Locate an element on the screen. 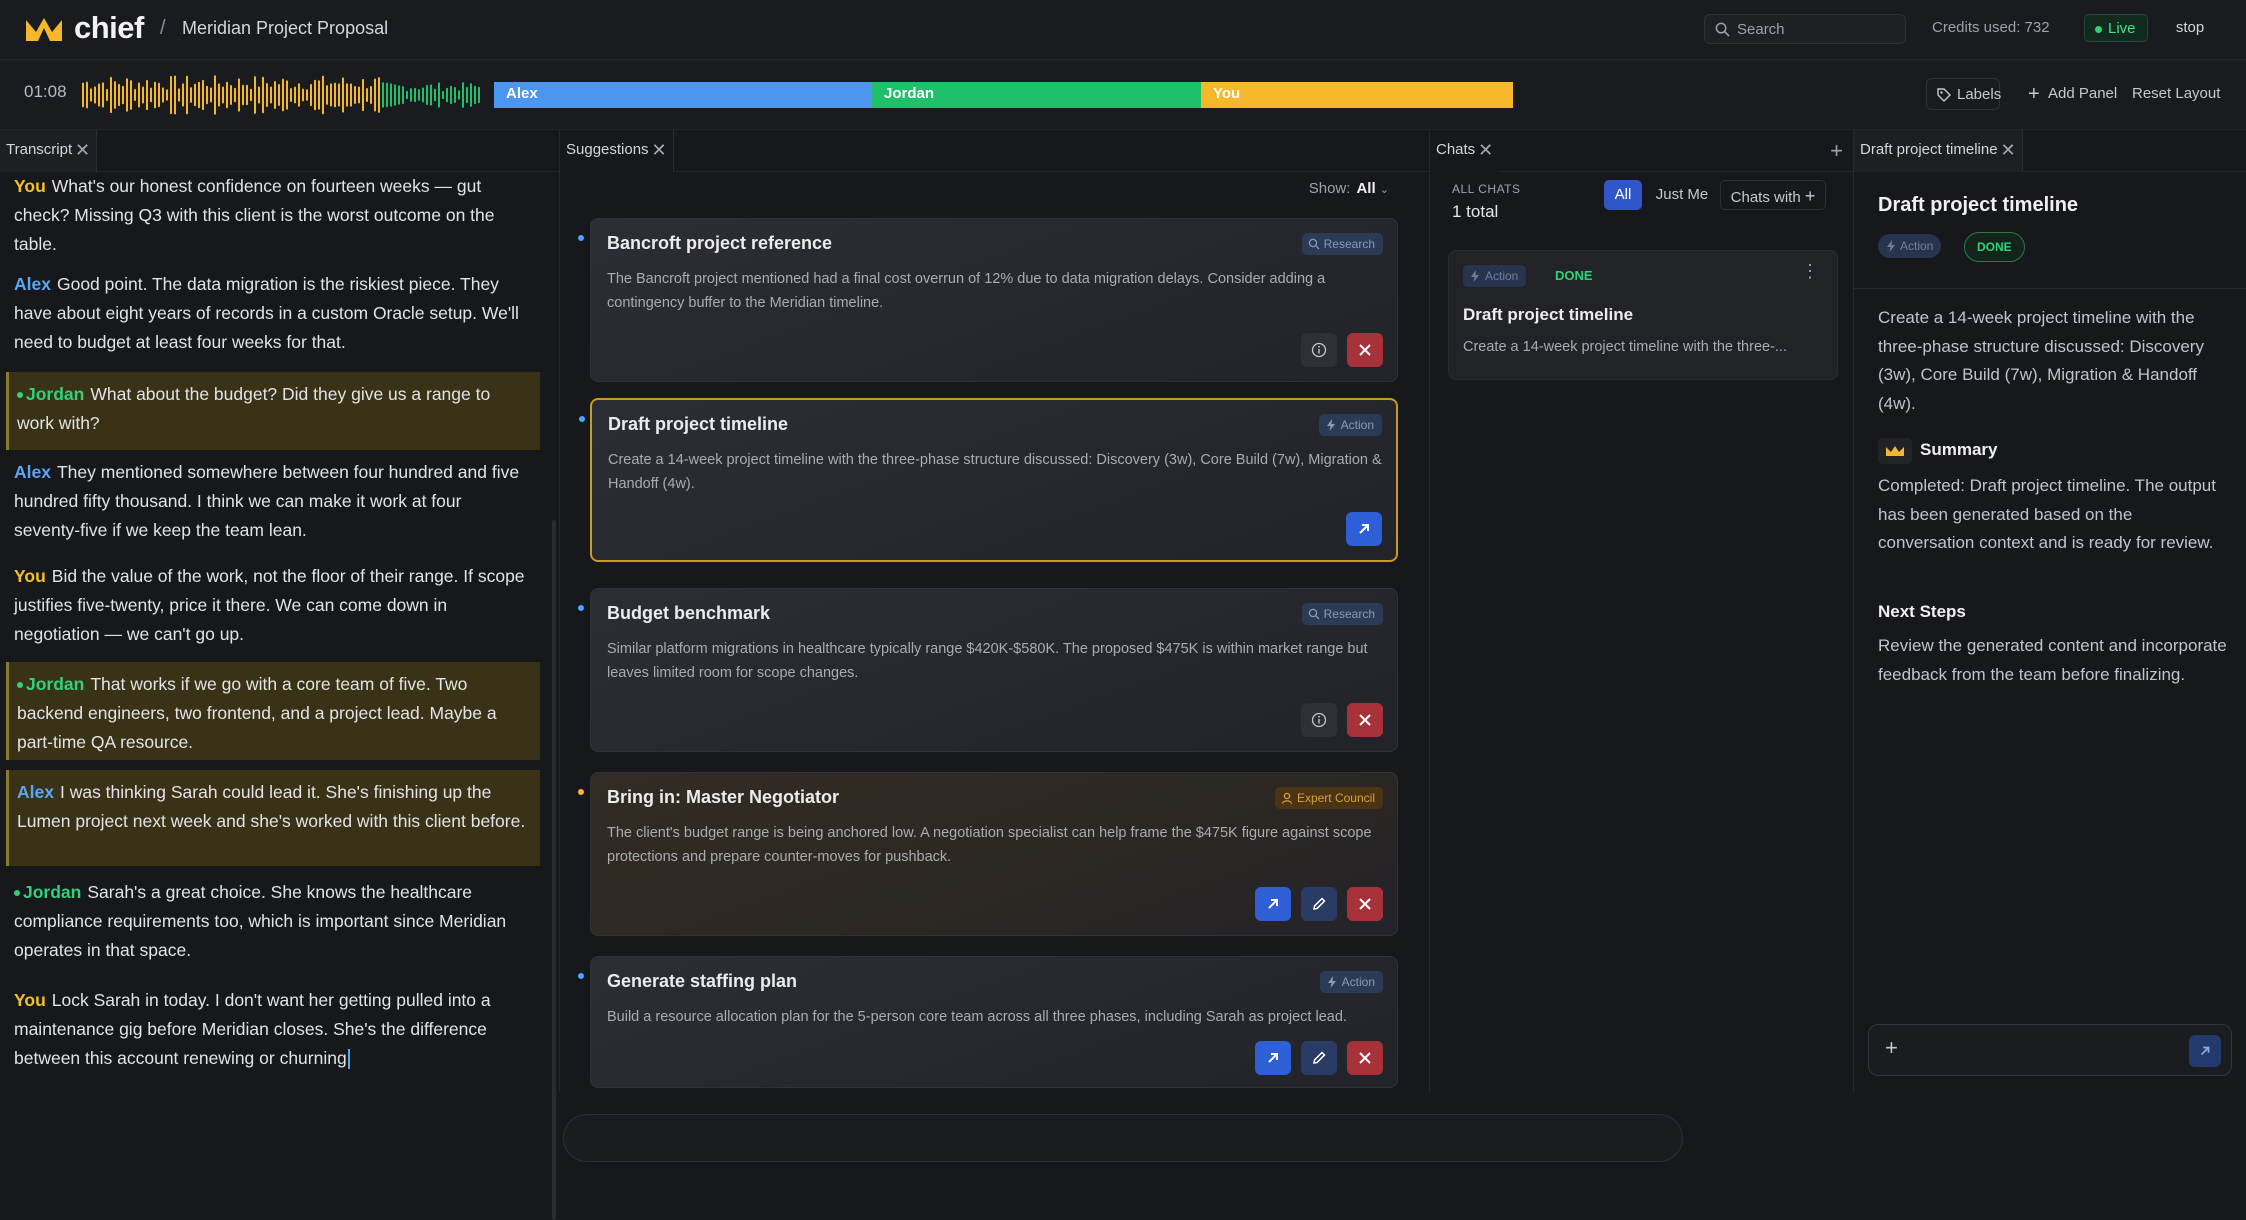 This screenshot has width=2246, height=1220. chief-logo-icon is located at coordinates (1895, 451).